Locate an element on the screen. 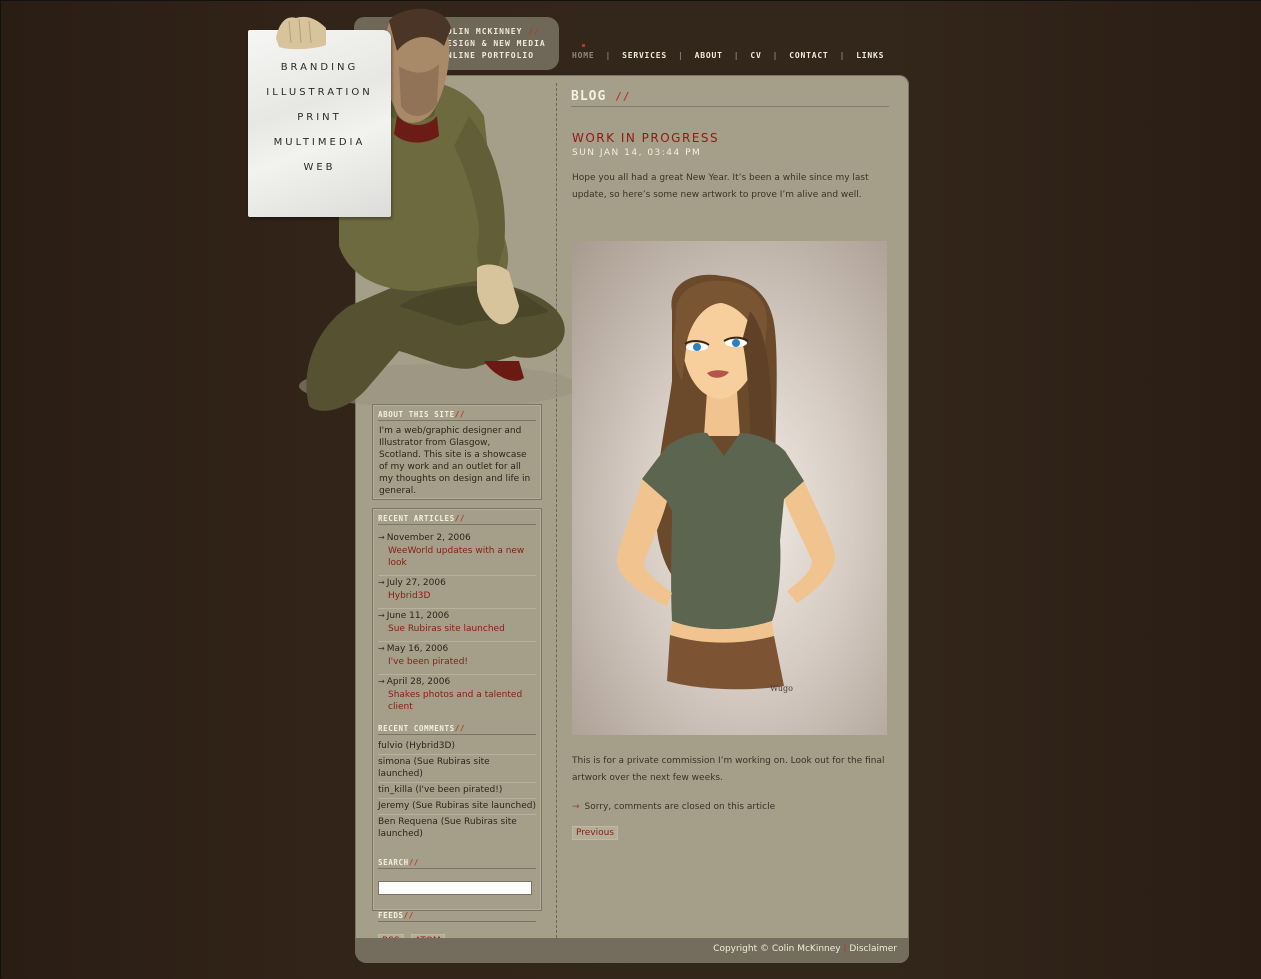  nav-contact: CONTACT is located at coordinates (808, 55).